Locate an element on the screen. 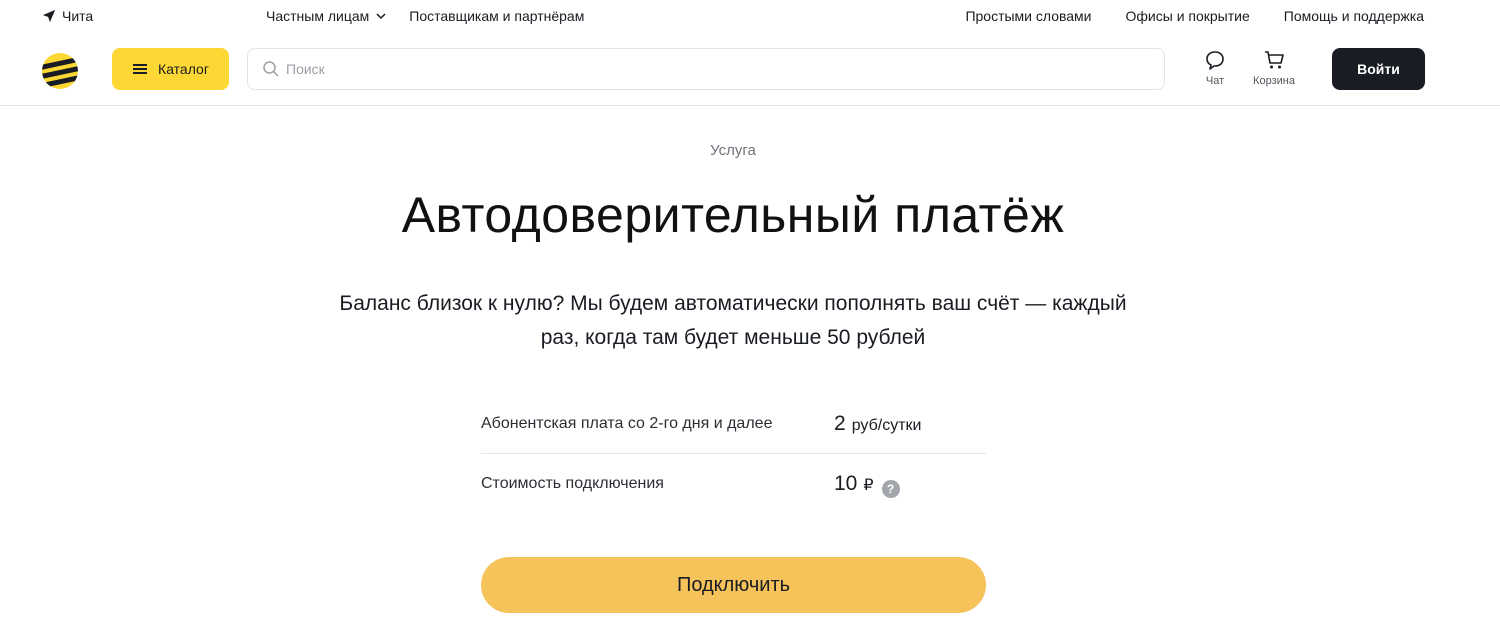 This screenshot has width=1500, height=637. hamburger-icon is located at coordinates (140, 69).